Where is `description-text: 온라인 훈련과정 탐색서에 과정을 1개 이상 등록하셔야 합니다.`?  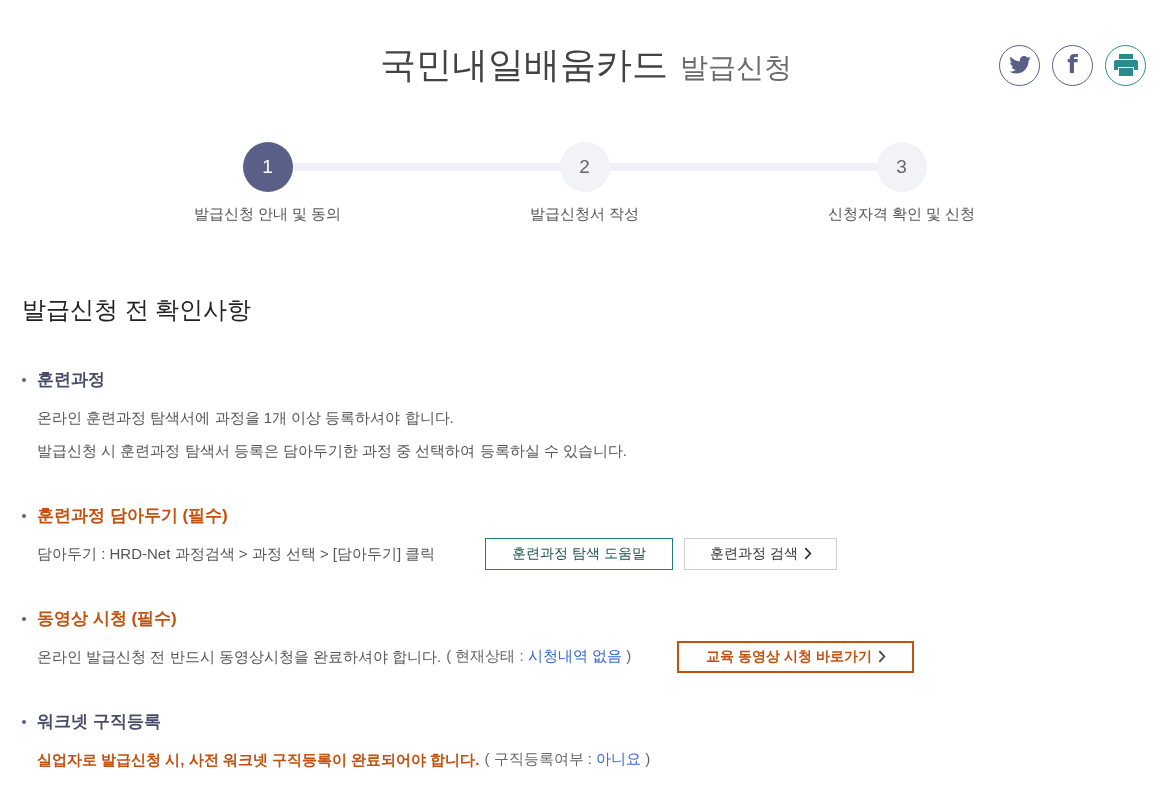 description-text: 온라인 훈련과정 탐색서에 과정을 1개 이상 등록하셔야 합니다. is located at coordinates (245, 418).